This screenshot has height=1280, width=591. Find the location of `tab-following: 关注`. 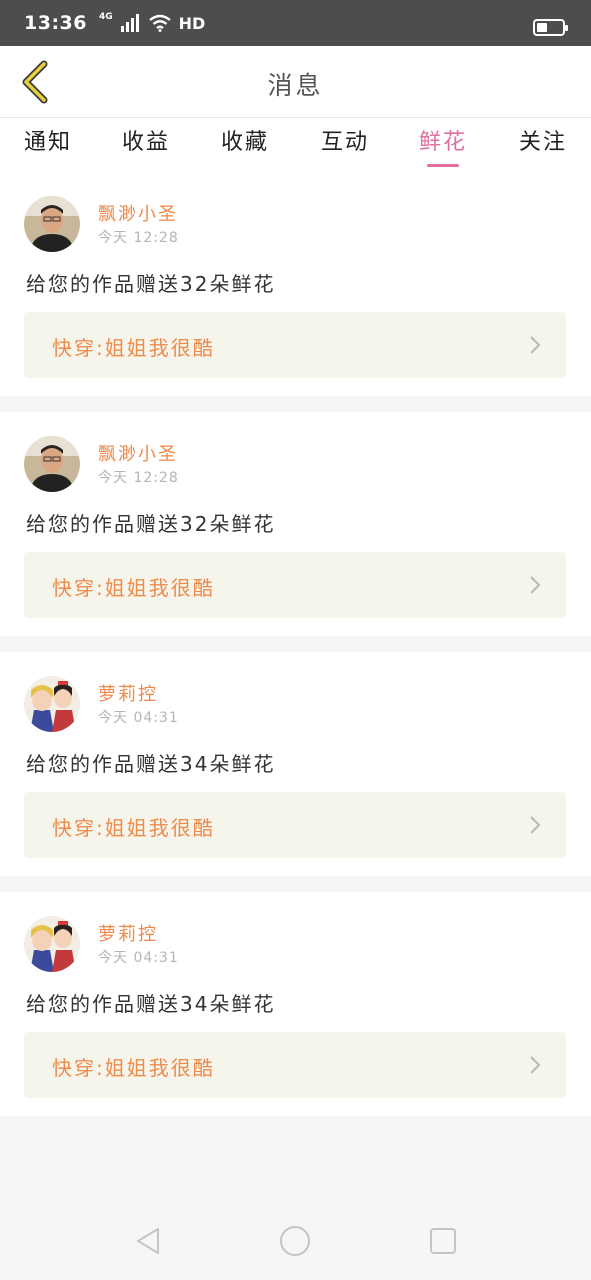

tab-following: 关注 is located at coordinates (543, 144).